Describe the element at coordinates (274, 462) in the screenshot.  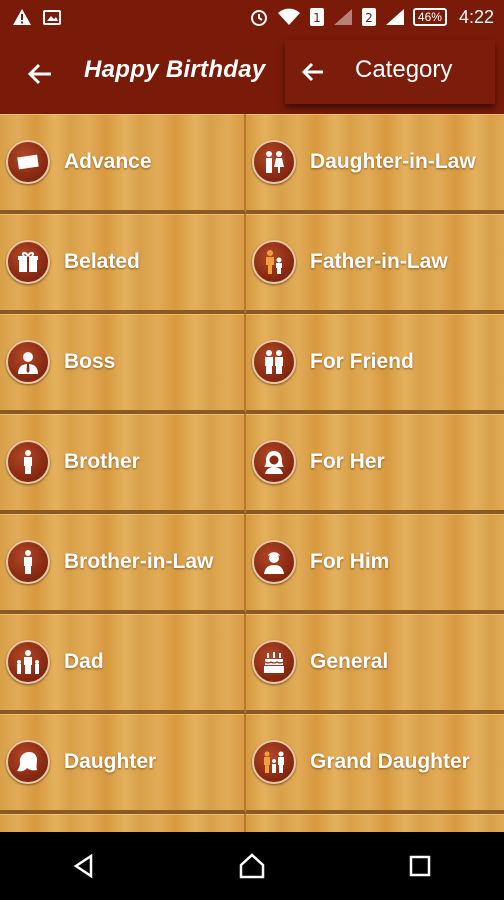
I see `woman-icon` at that location.